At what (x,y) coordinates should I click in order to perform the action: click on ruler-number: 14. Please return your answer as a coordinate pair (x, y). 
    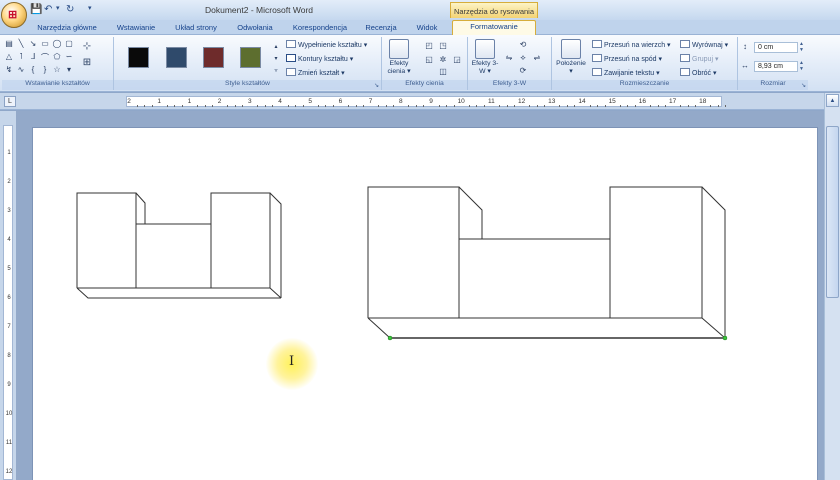
    Looking at the image, I should click on (582, 101).